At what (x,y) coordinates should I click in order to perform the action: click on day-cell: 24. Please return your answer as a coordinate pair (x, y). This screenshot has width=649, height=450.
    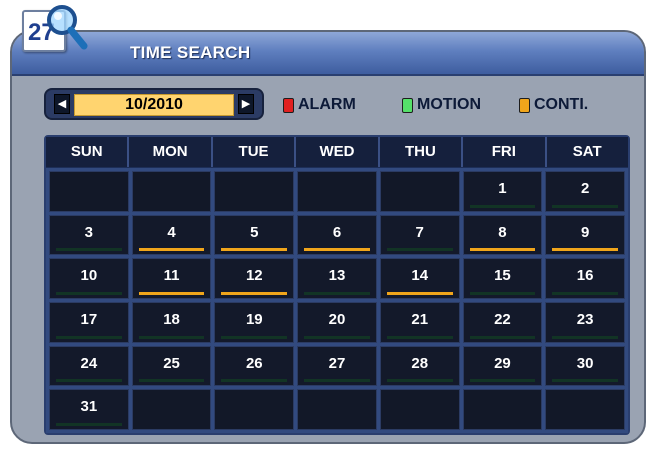
    Looking at the image, I should click on (89, 366).